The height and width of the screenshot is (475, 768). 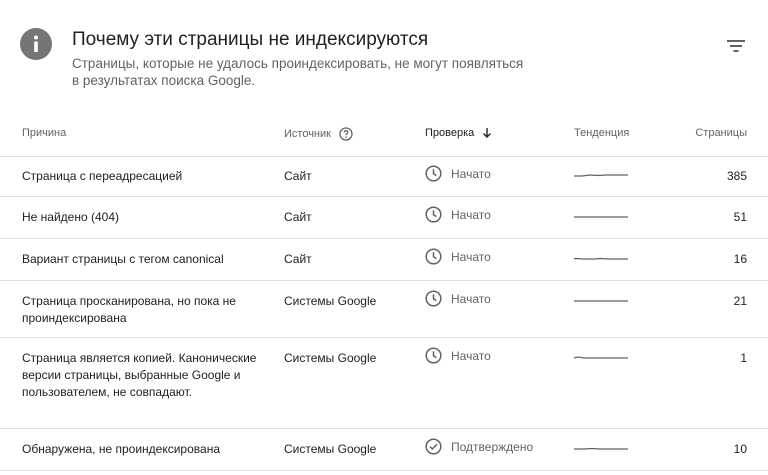 I want to click on column-label: Страницы, so click(x=721, y=133).